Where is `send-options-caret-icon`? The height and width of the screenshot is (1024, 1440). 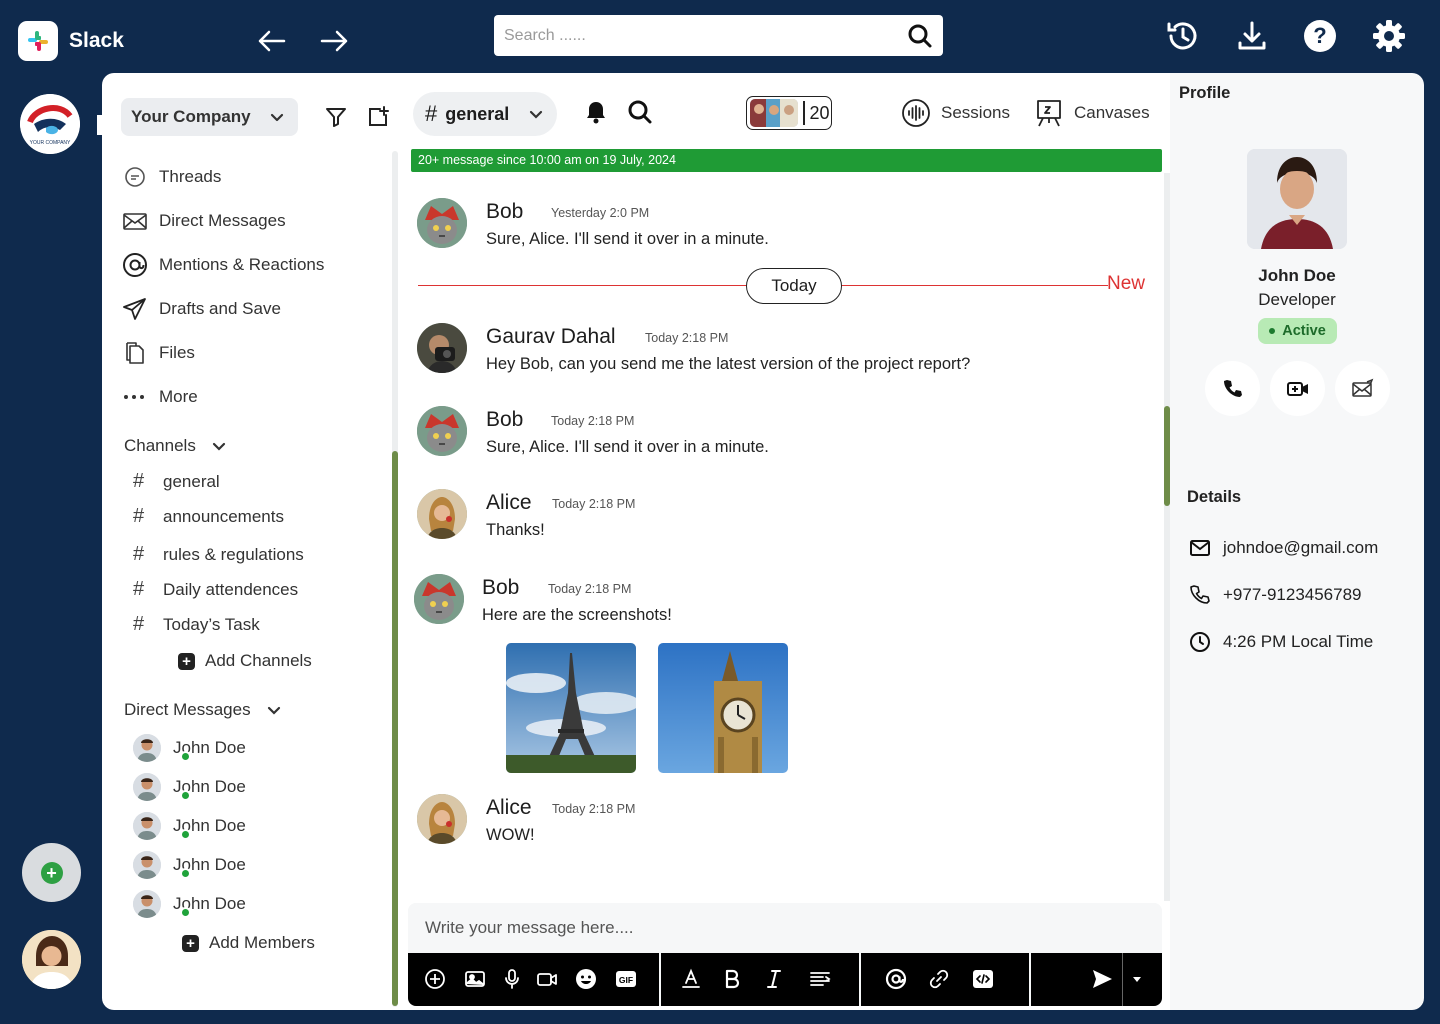 send-options-caret-icon is located at coordinates (1137, 979).